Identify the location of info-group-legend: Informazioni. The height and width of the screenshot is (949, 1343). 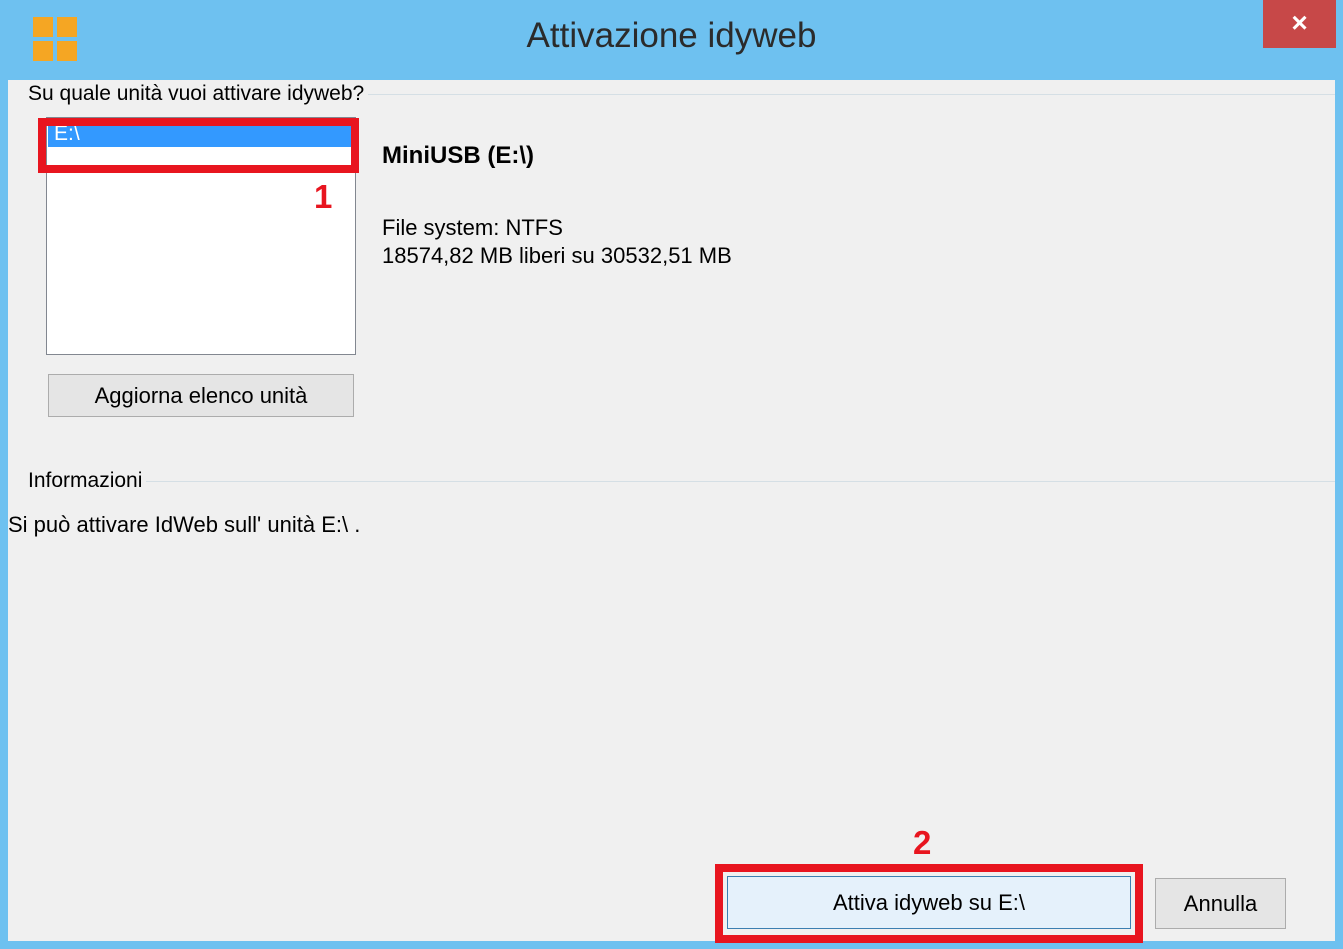
(85, 481).